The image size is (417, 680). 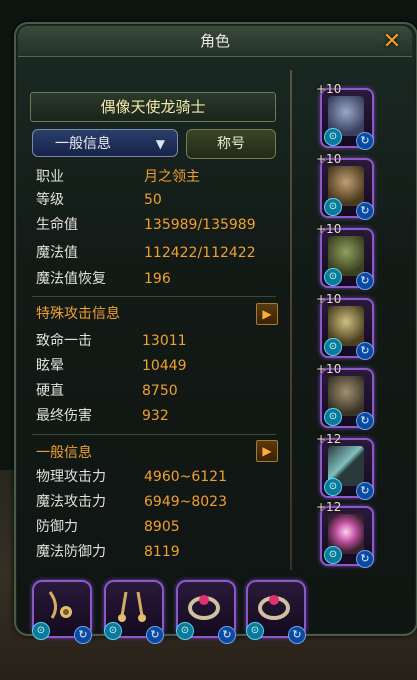 I want to click on stat-value: 112422/112422, so click(x=200, y=253).